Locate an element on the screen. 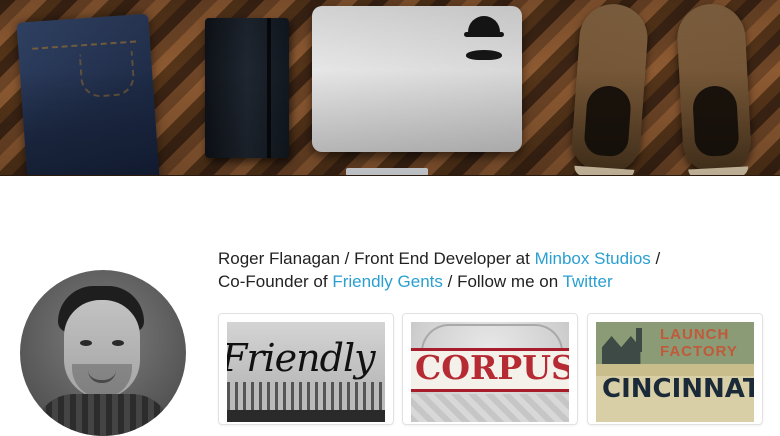 Image resolution: width=780 pixels, height=436 pixels. portfolio-card-launch-factory: LAUNCH FACTORY CINCINNATI'S is located at coordinates (675, 369).